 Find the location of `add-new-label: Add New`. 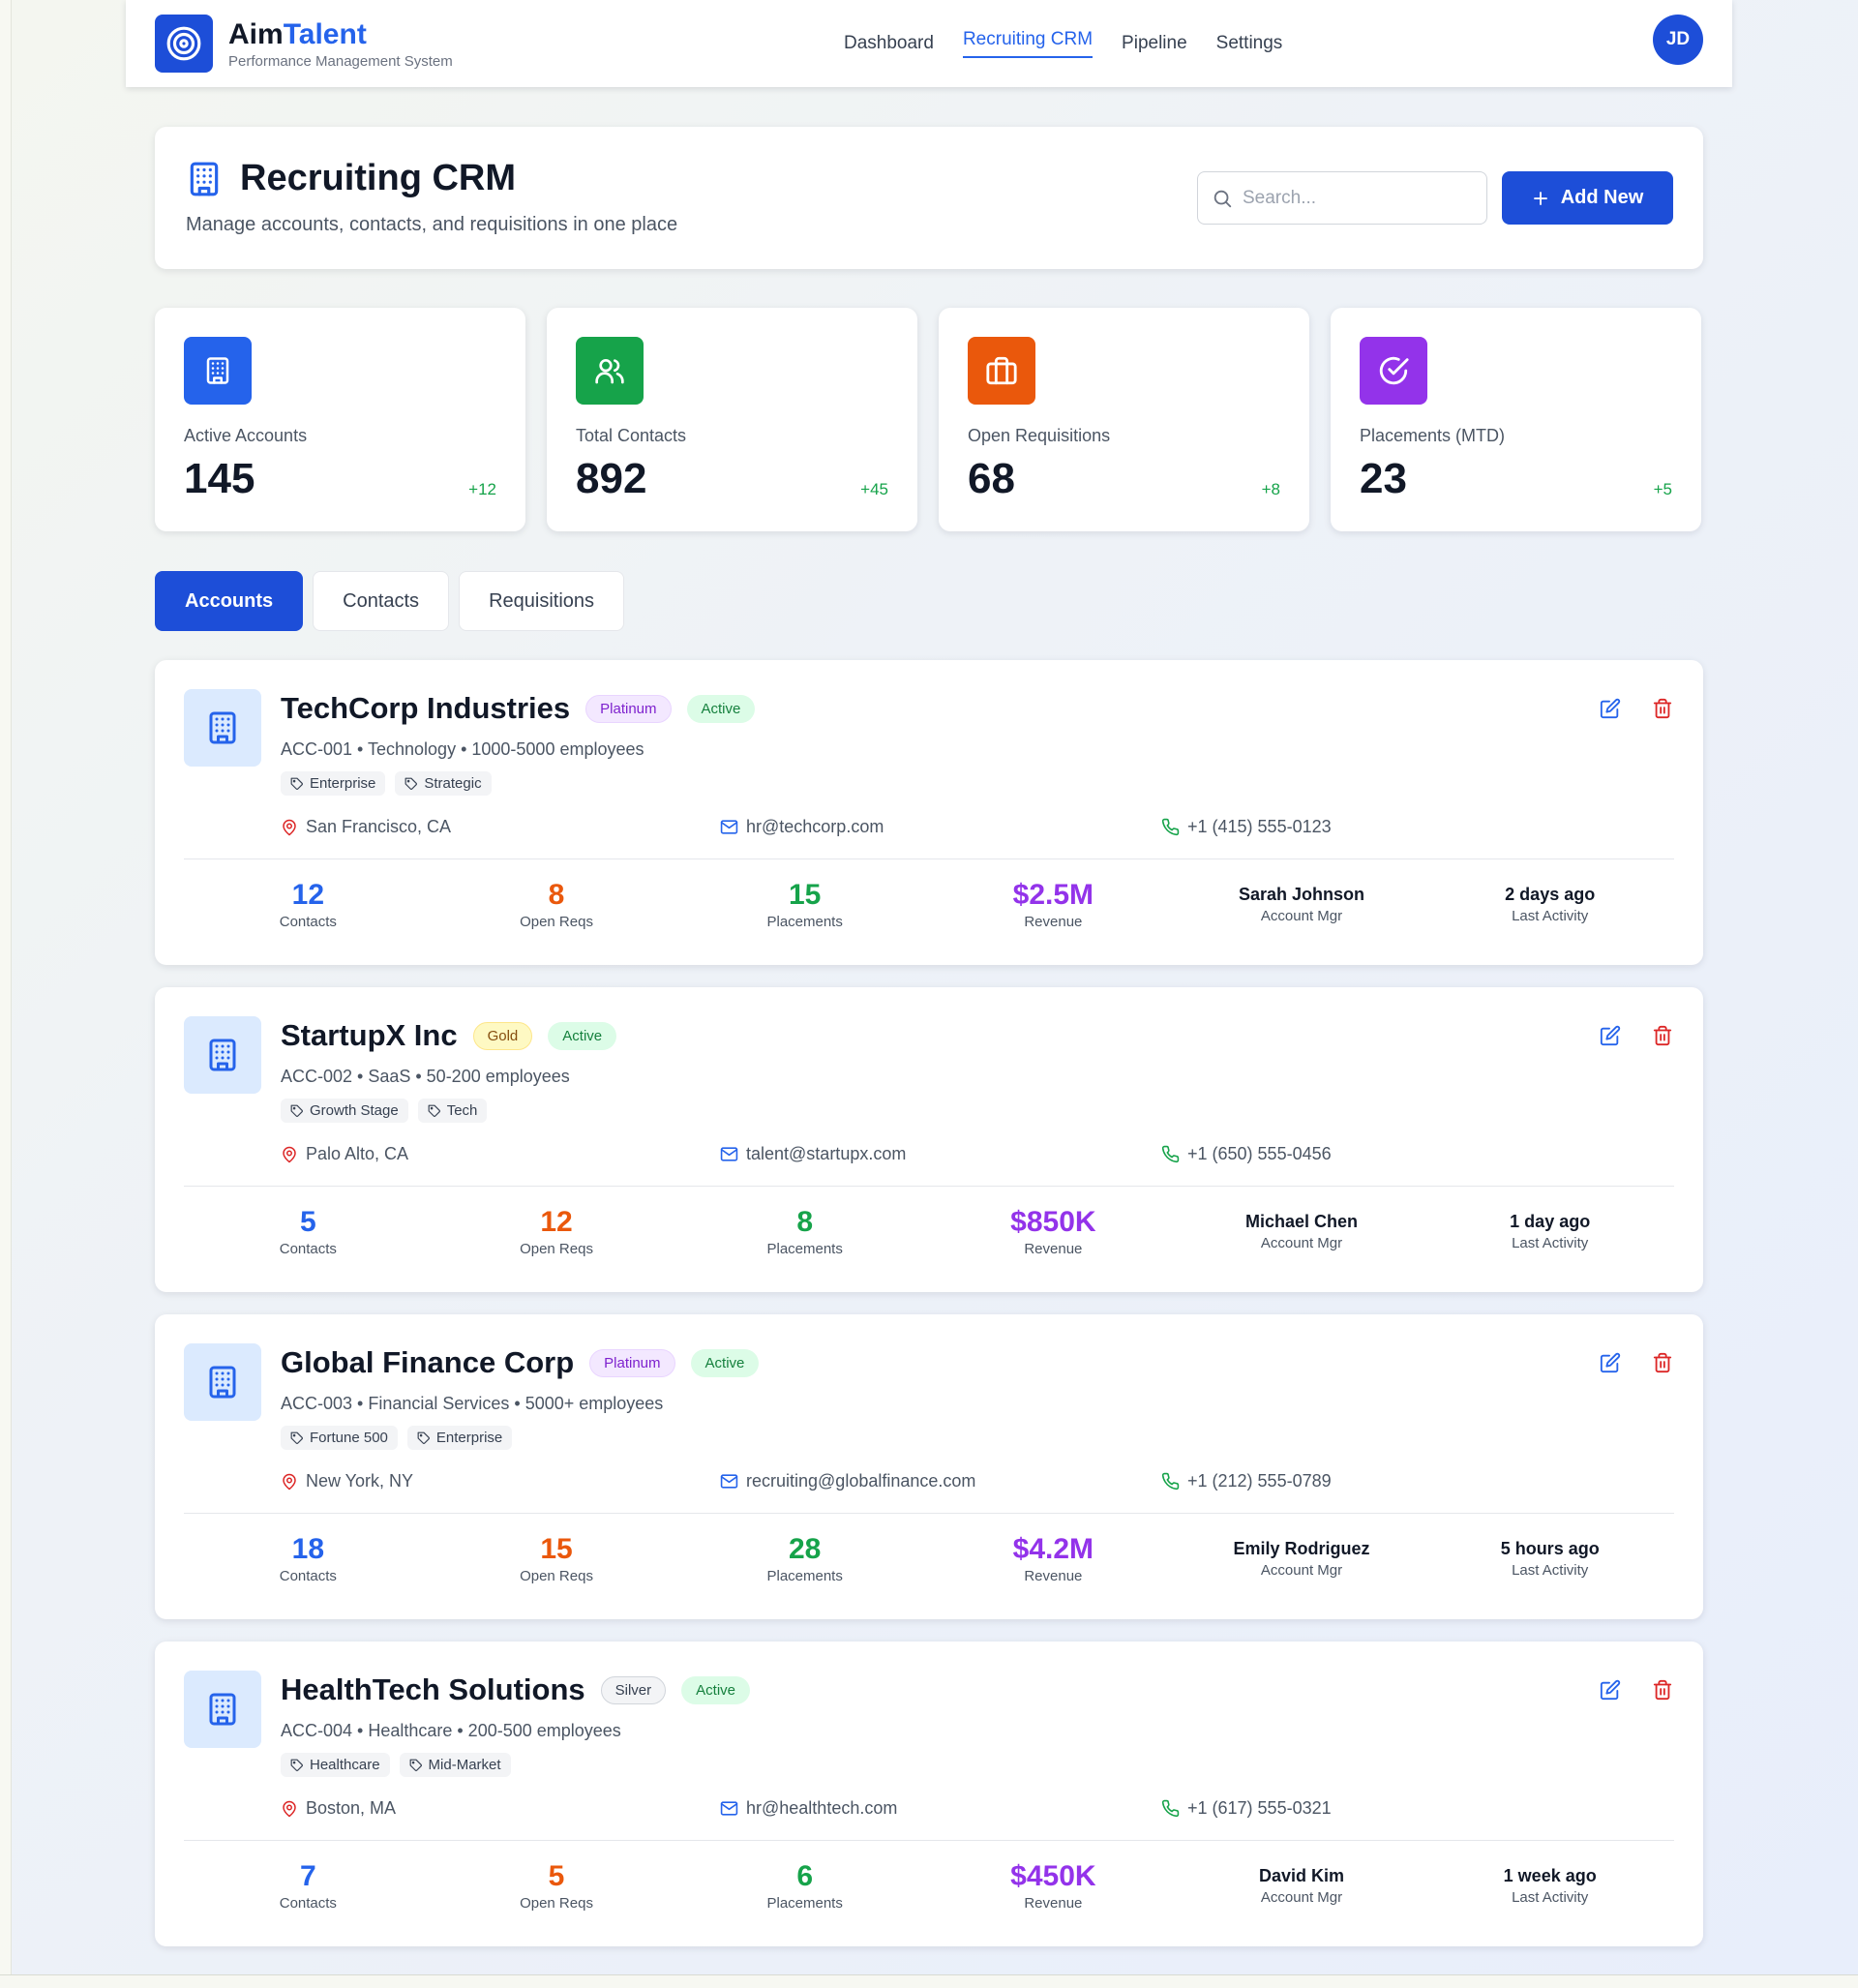

add-new-label: Add New is located at coordinates (1602, 197).